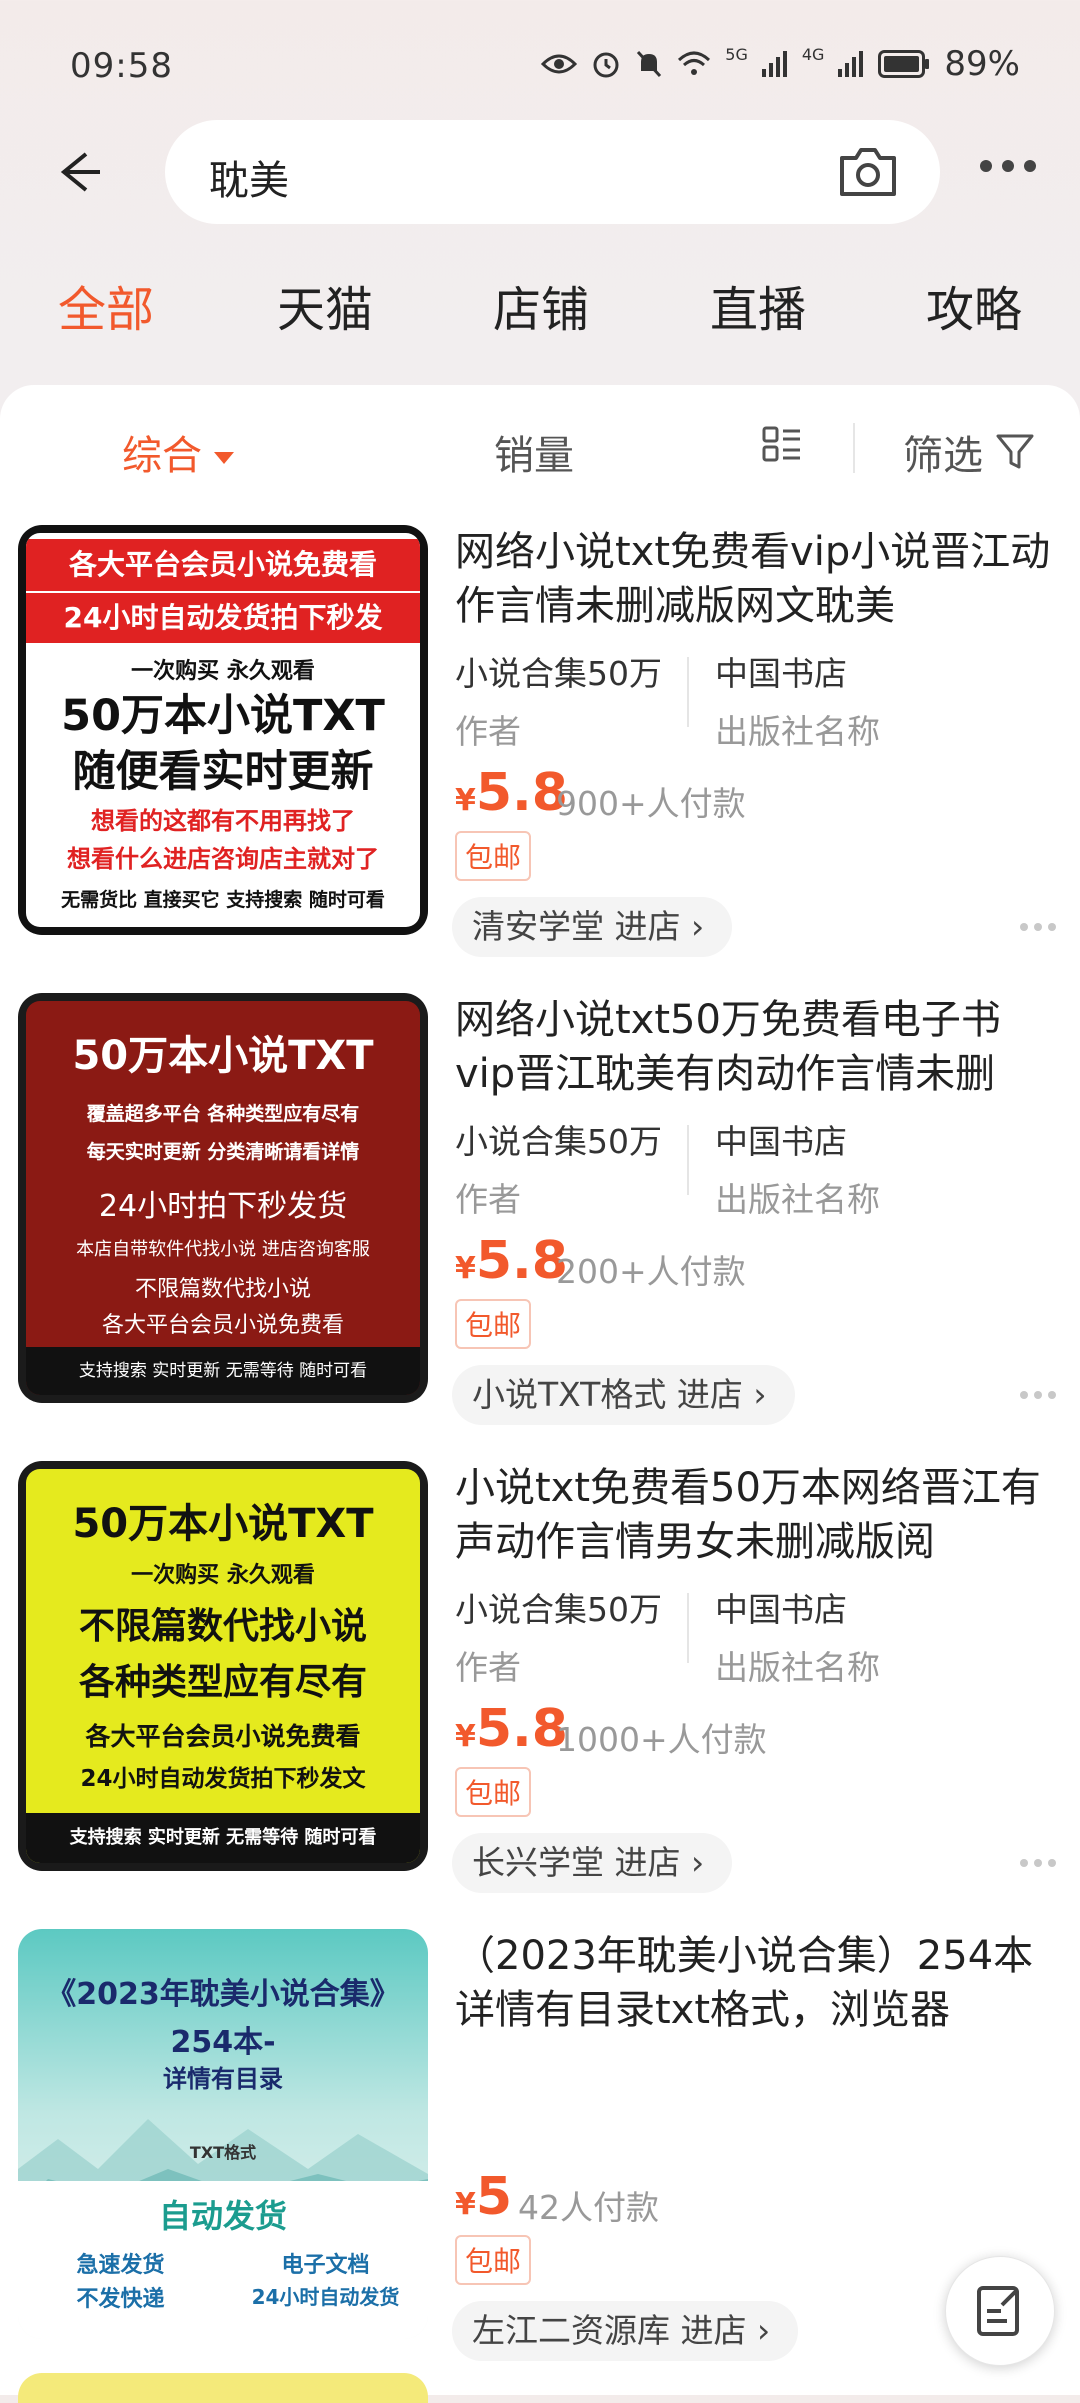 The image size is (1080, 2403). What do you see at coordinates (121, 66) in the screenshot?
I see `status-time: 09:58` at bounding box center [121, 66].